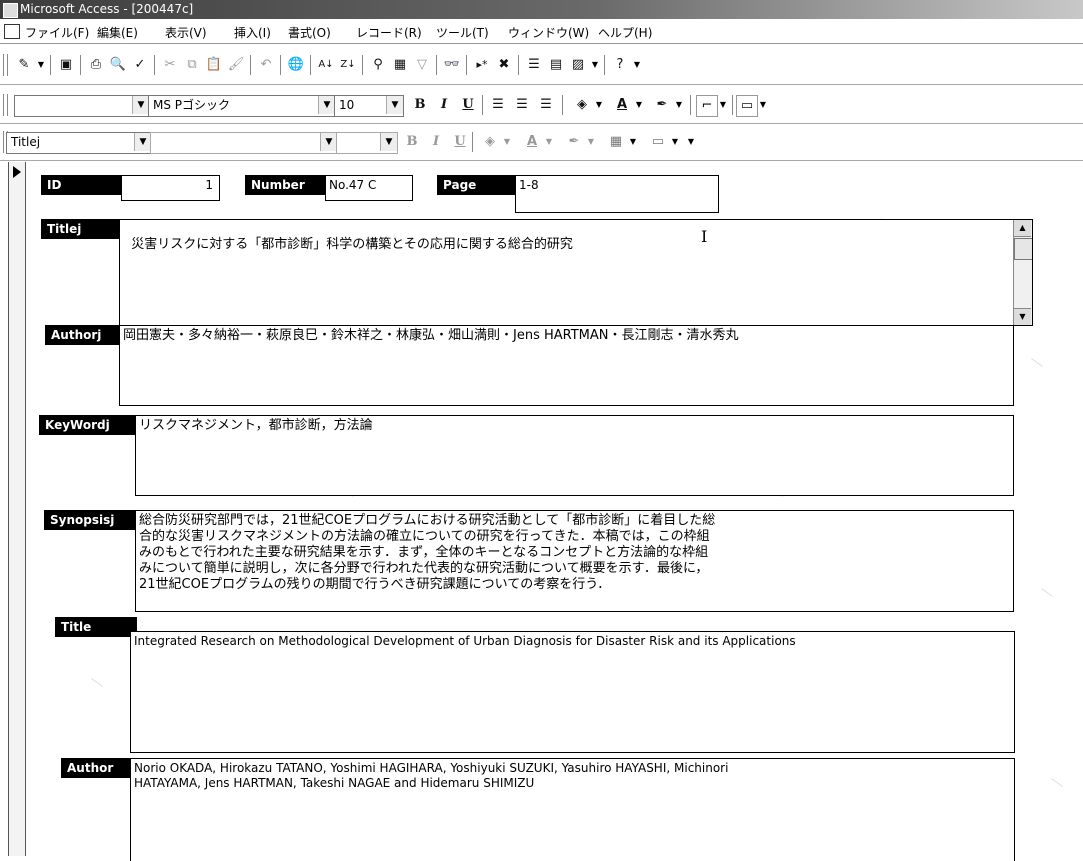 The width and height of the screenshot is (1083, 861). I want to click on help-icon: ?, so click(620, 65).